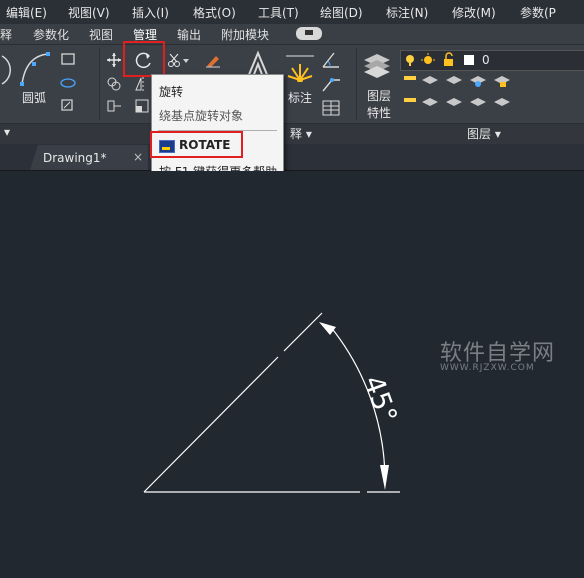 The height and width of the screenshot is (578, 584). What do you see at coordinates (327, 328) in the screenshot?
I see `dimension-arrow-upper` at bounding box center [327, 328].